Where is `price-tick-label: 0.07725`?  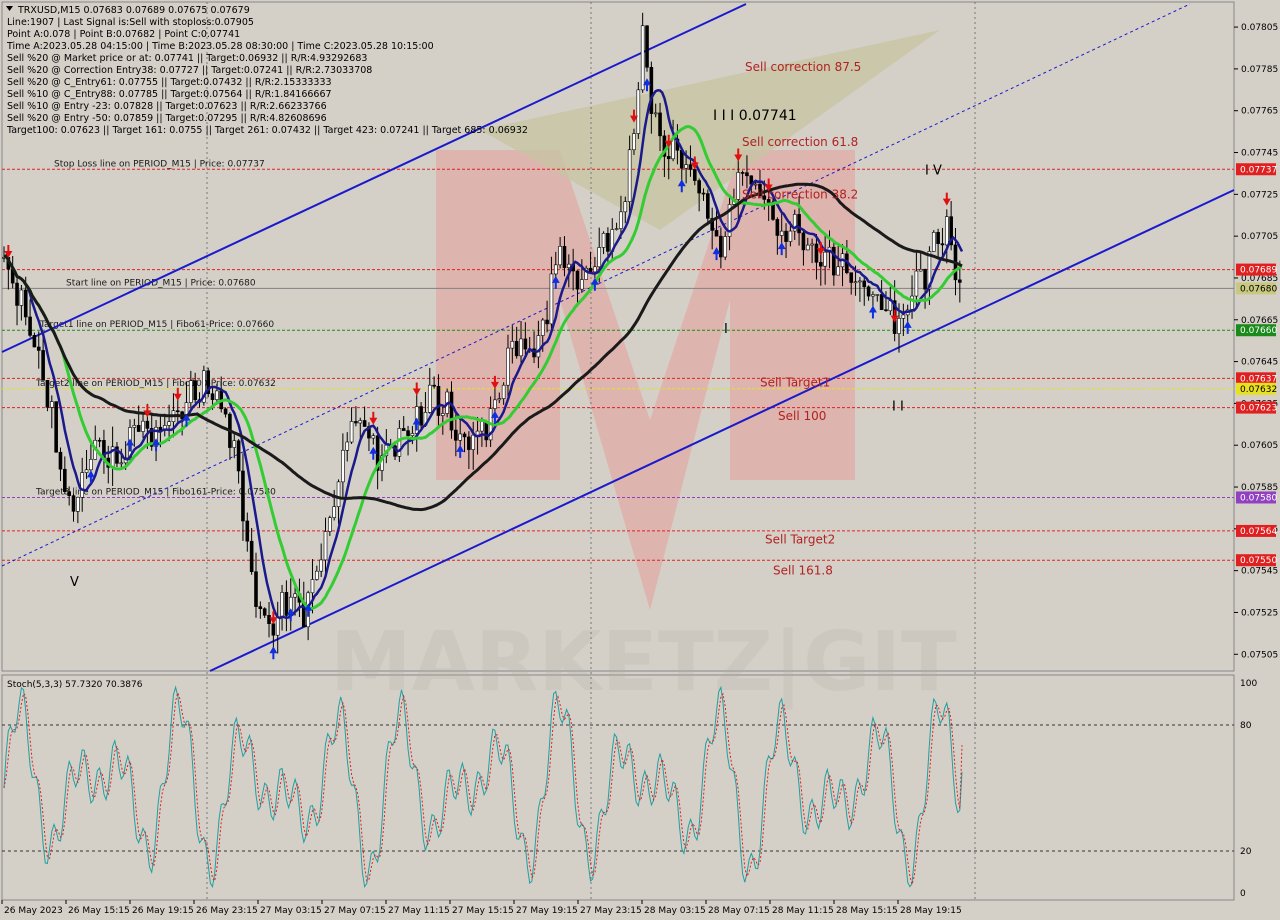 price-tick-label: 0.07725 is located at coordinates (1259, 195).